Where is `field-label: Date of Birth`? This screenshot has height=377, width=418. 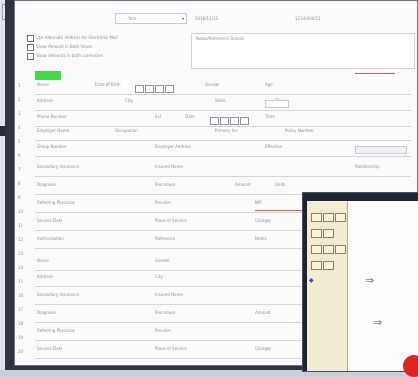
field-label: Date of Birth is located at coordinates (108, 84).